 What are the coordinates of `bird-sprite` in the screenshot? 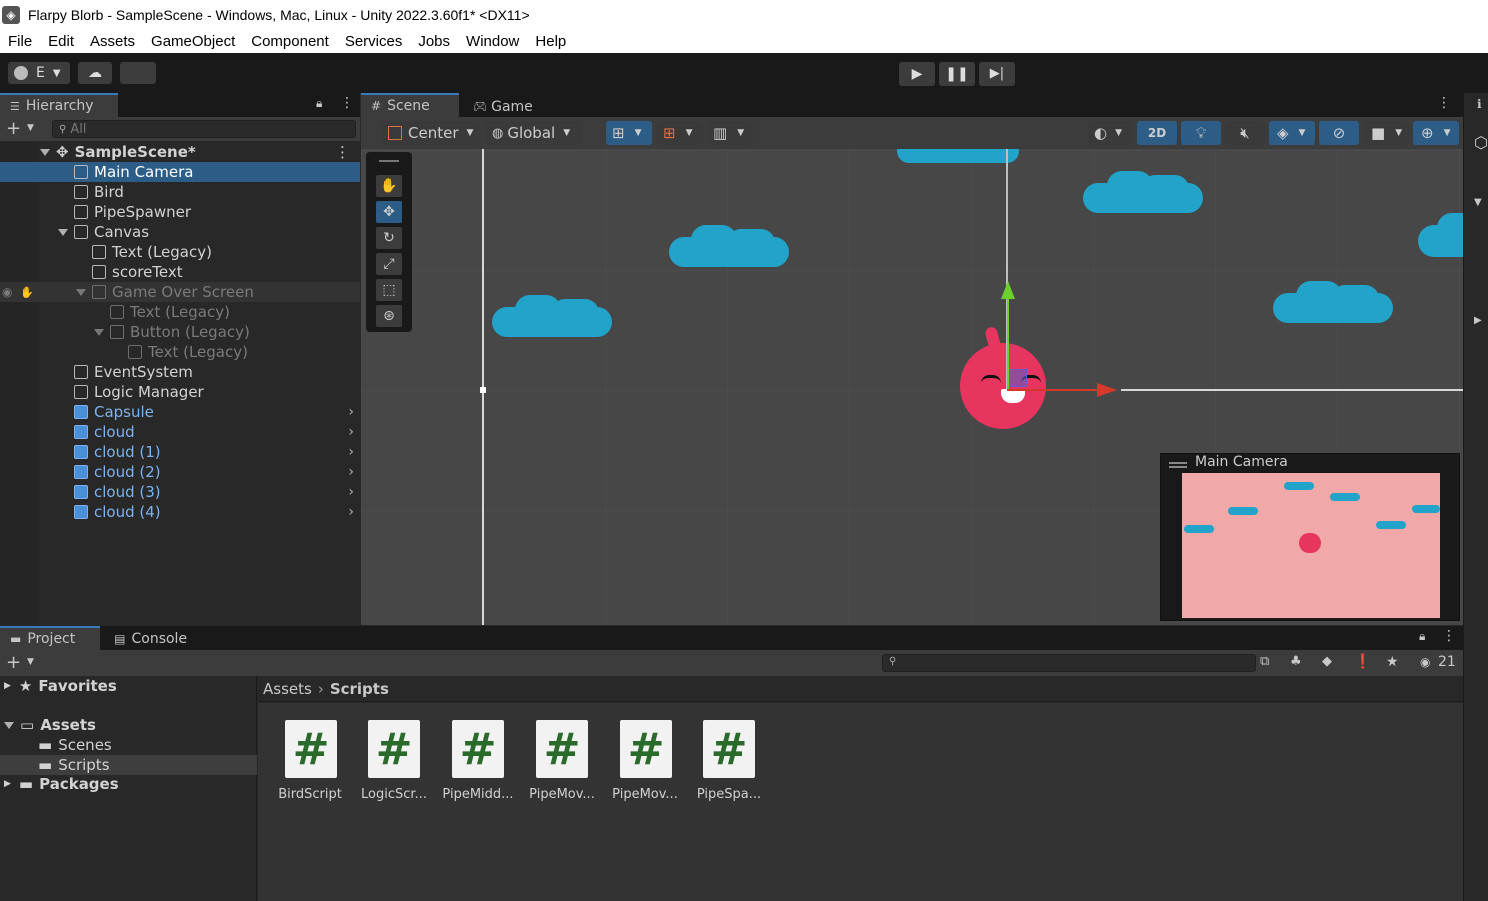 It's located at (1003, 386).